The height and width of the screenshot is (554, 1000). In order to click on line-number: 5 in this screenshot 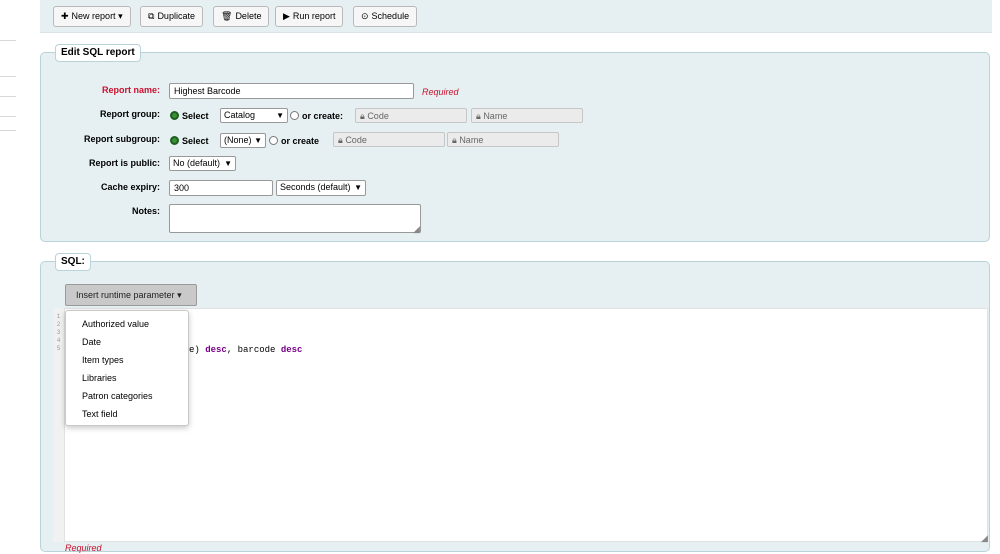, I will do `click(58, 348)`.